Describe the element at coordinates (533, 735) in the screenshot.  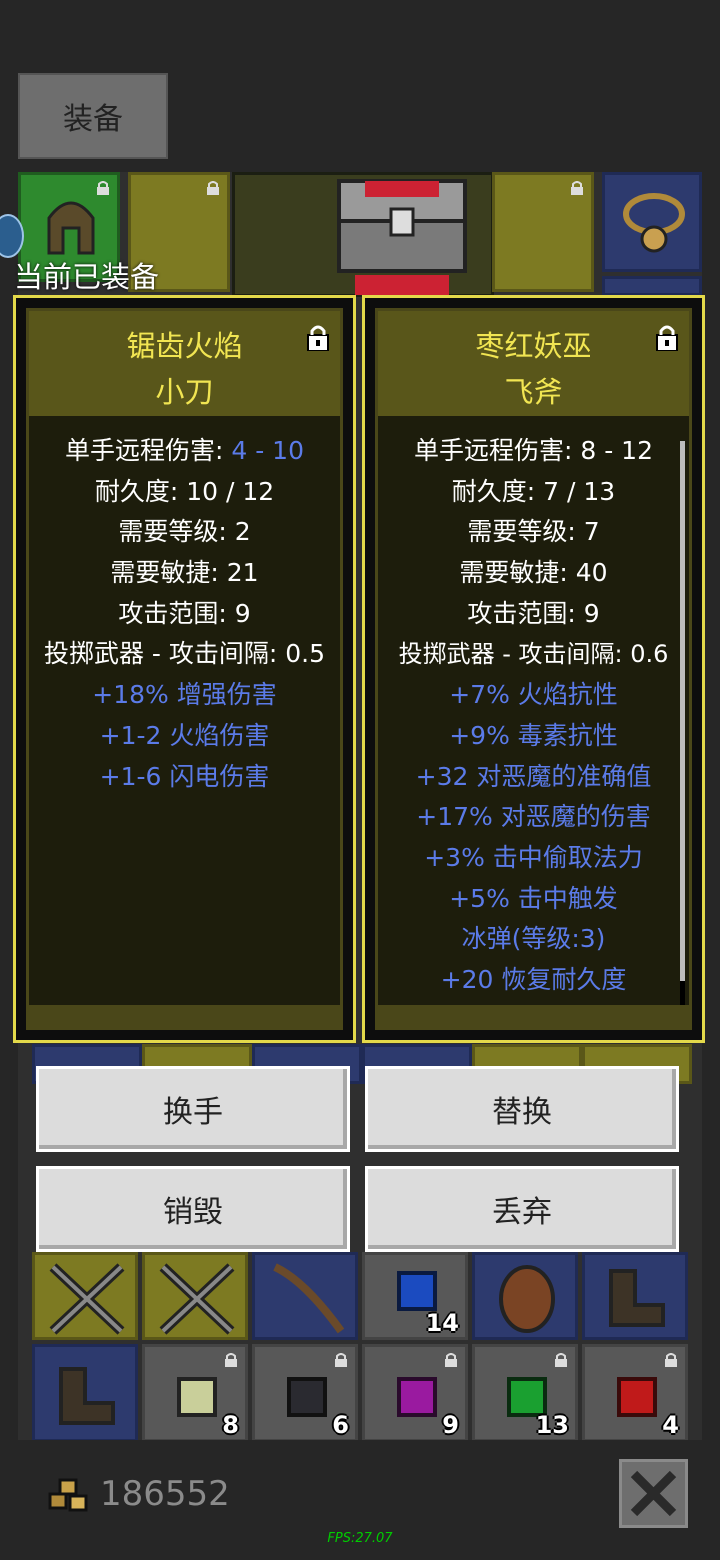
I see `mod-line: +9% 毒素抗性` at that location.